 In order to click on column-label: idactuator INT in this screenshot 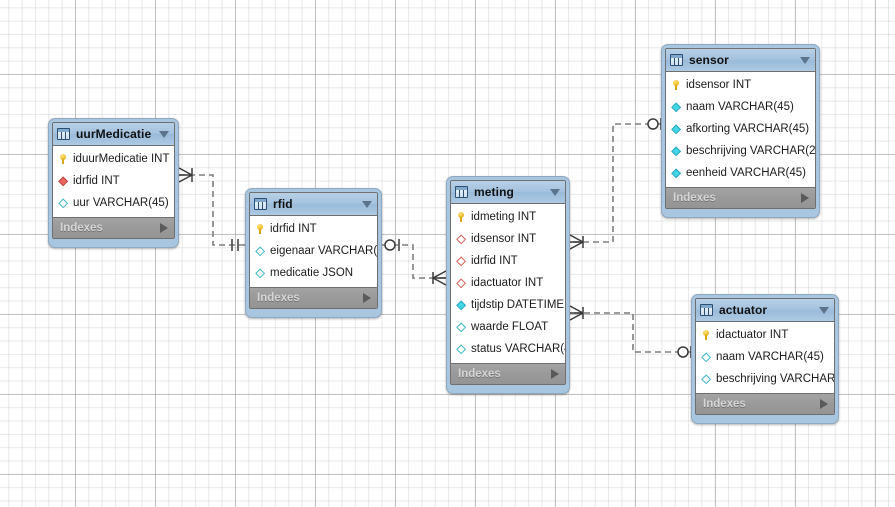, I will do `click(752, 335)`.